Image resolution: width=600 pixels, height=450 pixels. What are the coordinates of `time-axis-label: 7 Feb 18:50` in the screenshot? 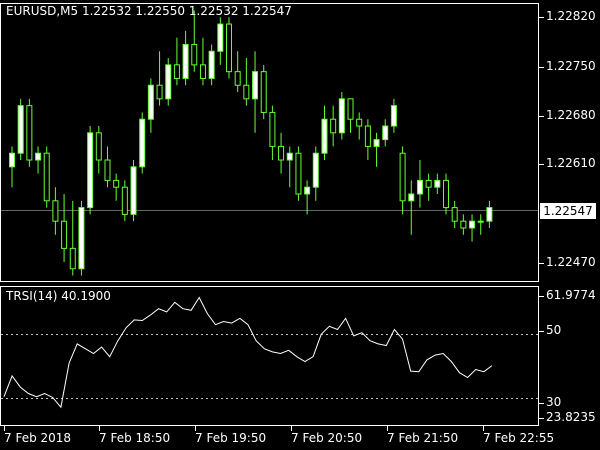 It's located at (135, 438).